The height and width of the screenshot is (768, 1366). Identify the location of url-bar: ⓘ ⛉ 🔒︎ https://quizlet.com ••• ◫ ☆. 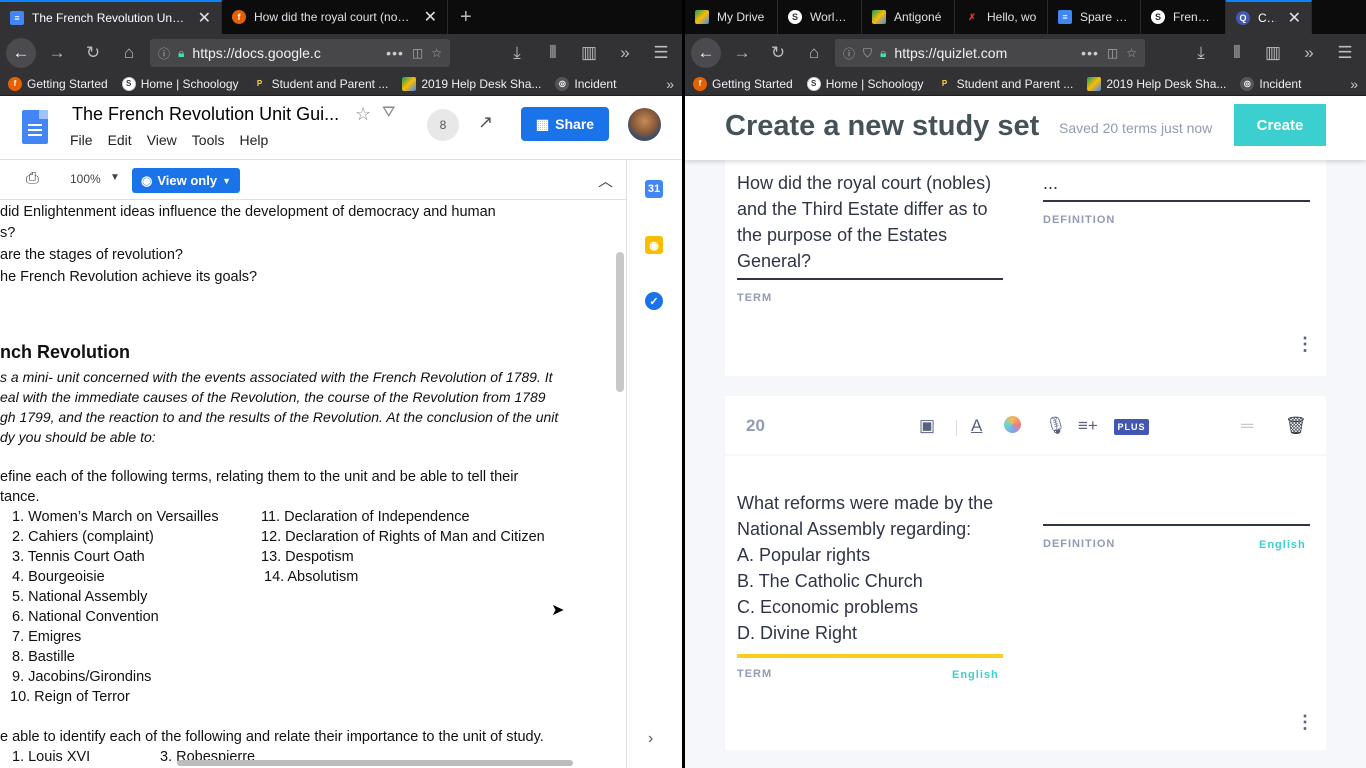
(990, 53).